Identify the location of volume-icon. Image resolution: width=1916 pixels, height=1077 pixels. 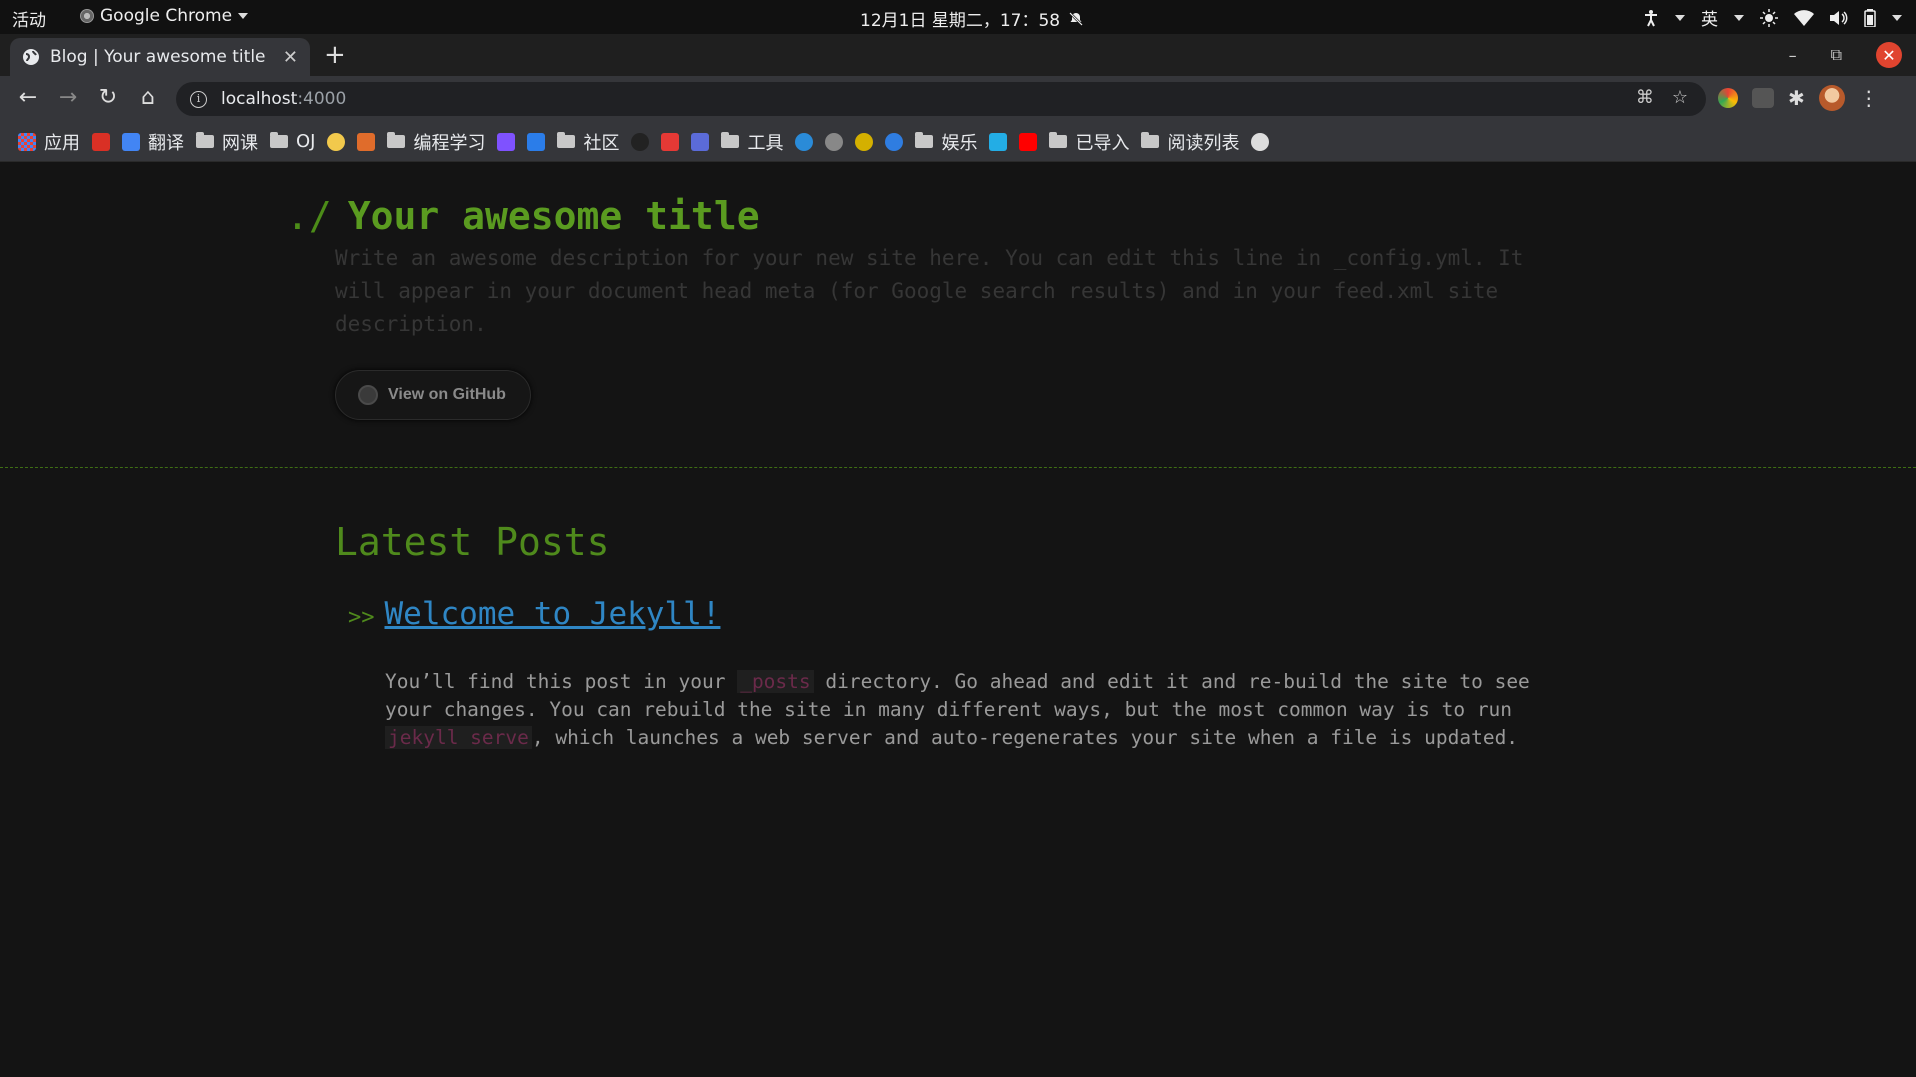
(1839, 17).